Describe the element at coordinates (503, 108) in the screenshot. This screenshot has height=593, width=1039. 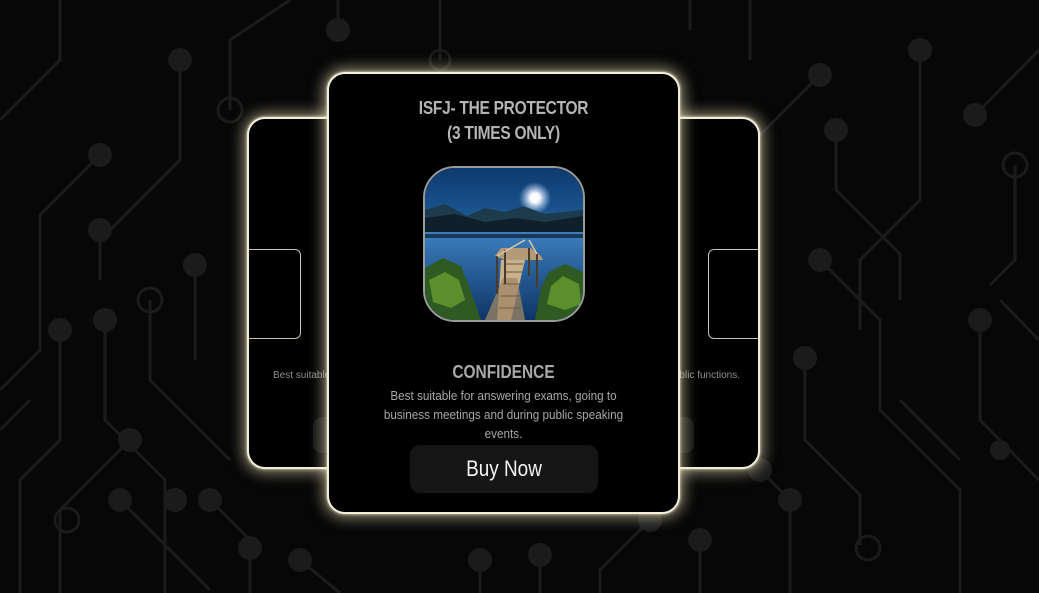
I see `card-title-line1: ISFJ- THE PROTECTOR` at that location.